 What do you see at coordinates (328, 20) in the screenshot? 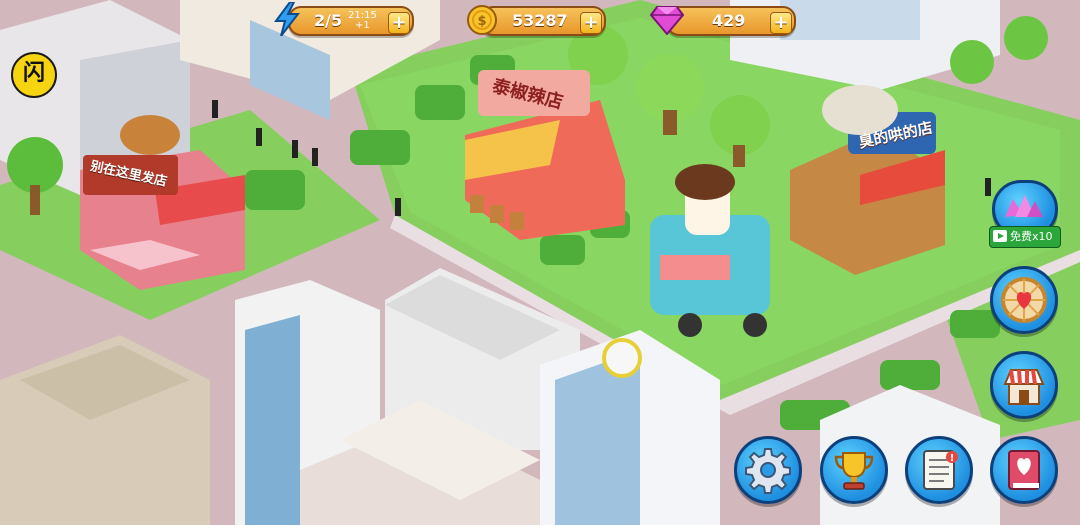
I see `energy-value: 2/5` at bounding box center [328, 20].